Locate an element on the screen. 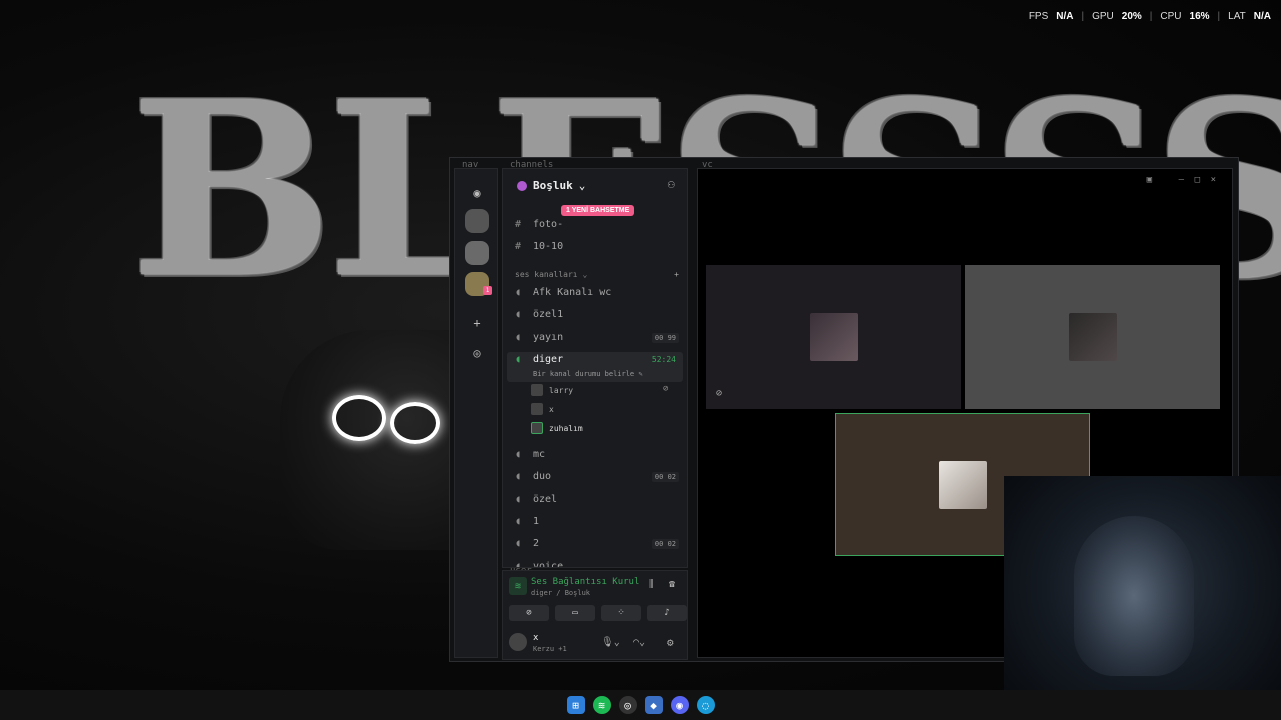  cpu-label: CPU is located at coordinates (1171, 16).